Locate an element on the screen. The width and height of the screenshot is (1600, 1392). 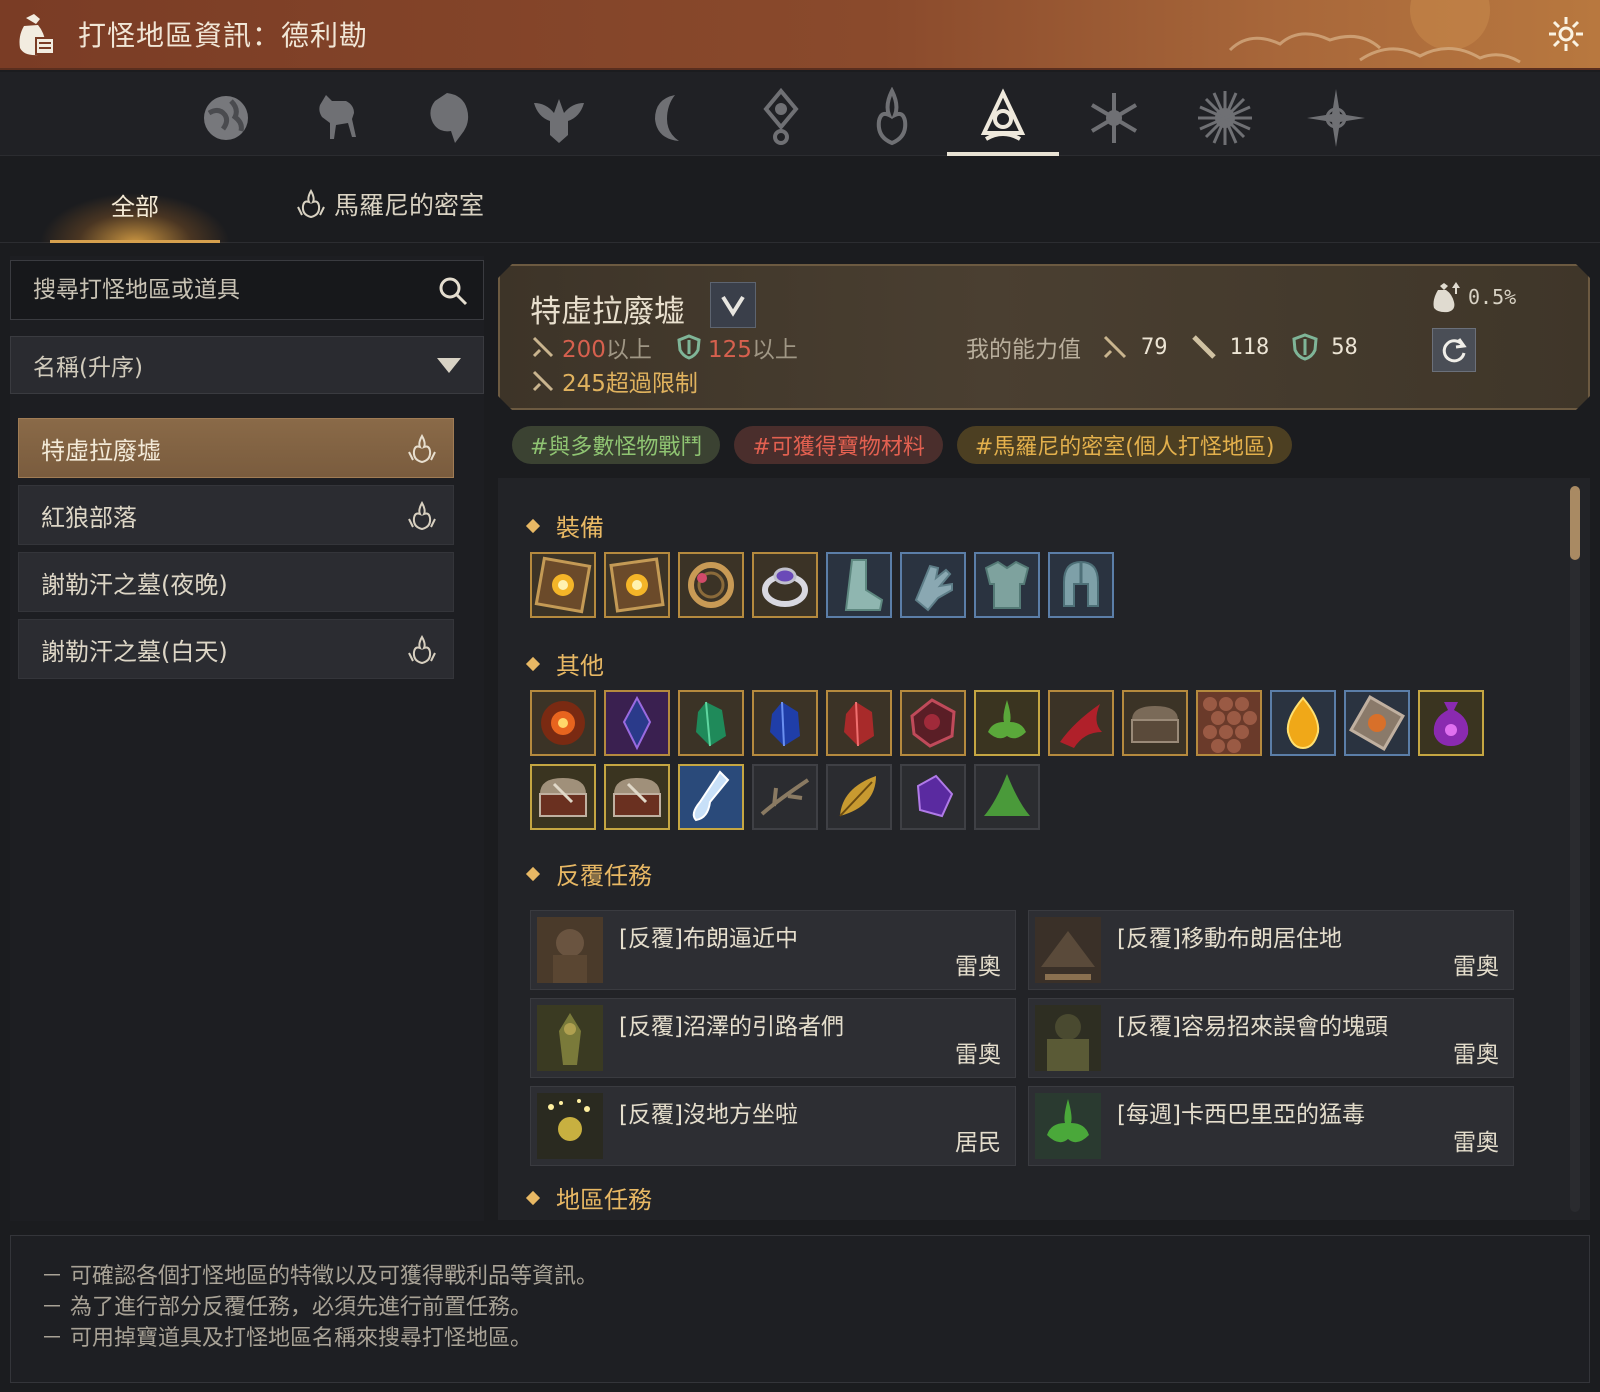
section-region-quests-heading: 地區任務 is located at coordinates (588, 1197).